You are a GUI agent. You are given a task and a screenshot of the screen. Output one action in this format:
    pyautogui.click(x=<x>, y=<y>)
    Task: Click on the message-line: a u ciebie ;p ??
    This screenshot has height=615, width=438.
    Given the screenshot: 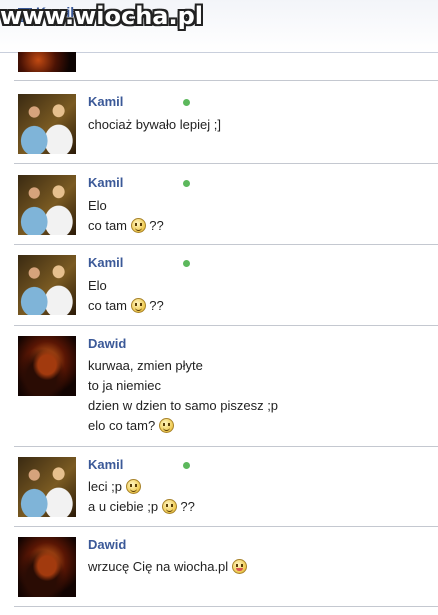 What is the action you would take?
    pyautogui.click(x=141, y=507)
    